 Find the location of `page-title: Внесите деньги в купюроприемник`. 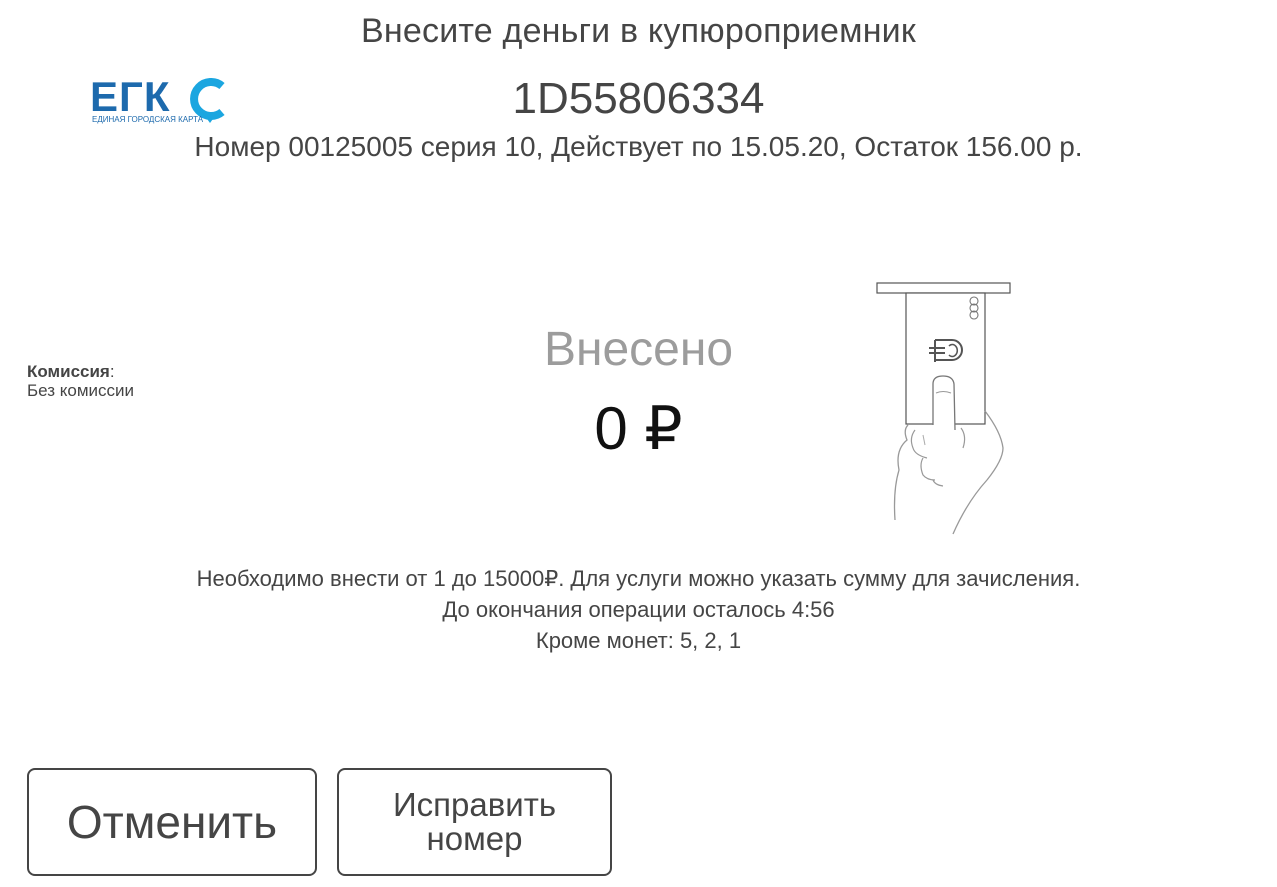

page-title: Внесите деньги в купюроприемник is located at coordinates (638, 31).